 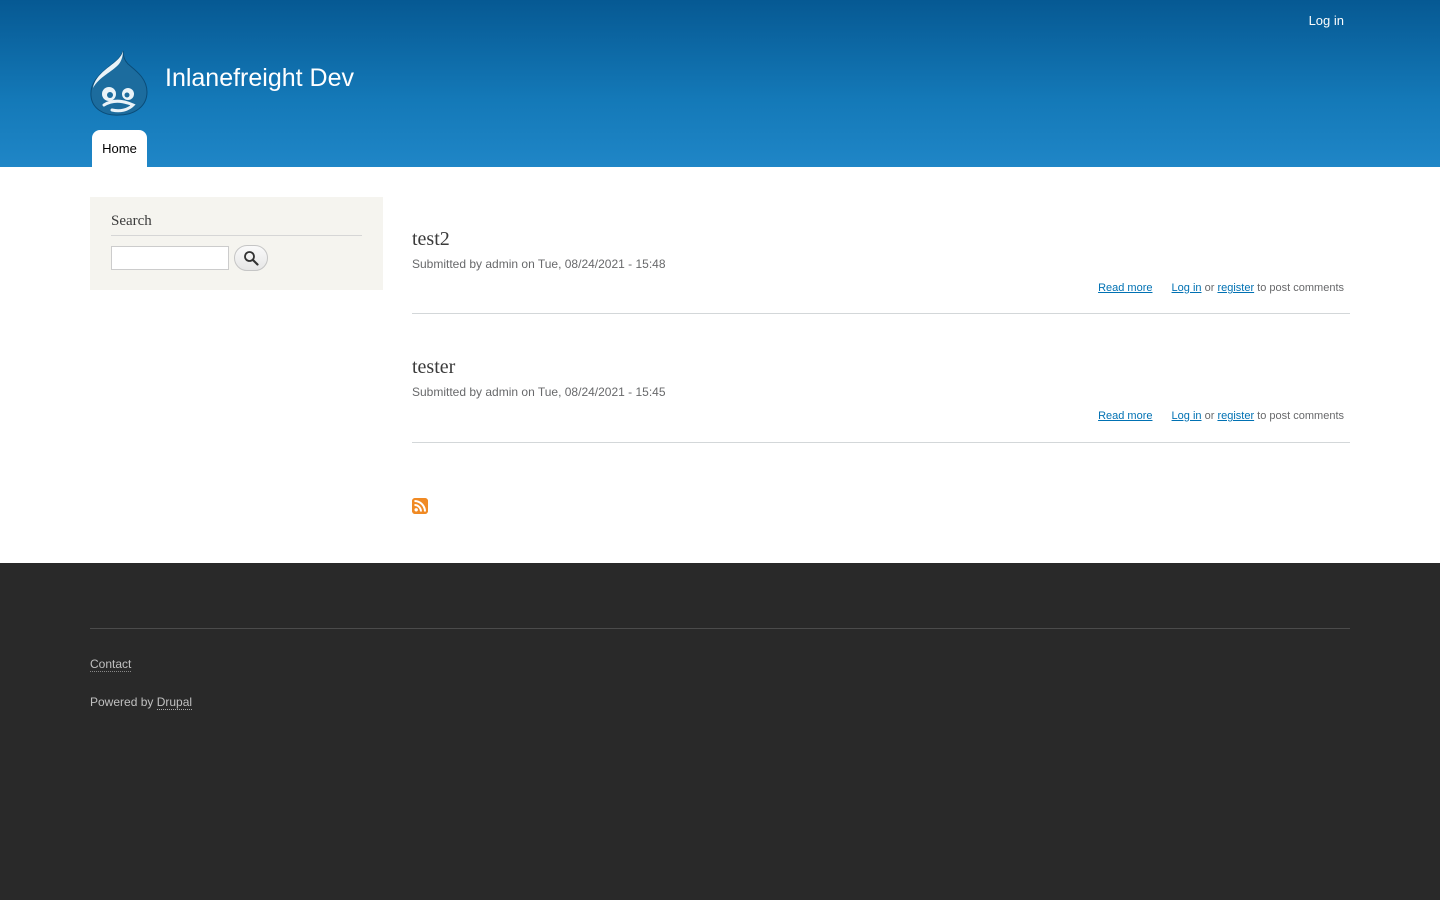 What do you see at coordinates (592, 264) in the screenshot?
I see `submitted-date: on Tue, 08/24/2021 - 15:48` at bounding box center [592, 264].